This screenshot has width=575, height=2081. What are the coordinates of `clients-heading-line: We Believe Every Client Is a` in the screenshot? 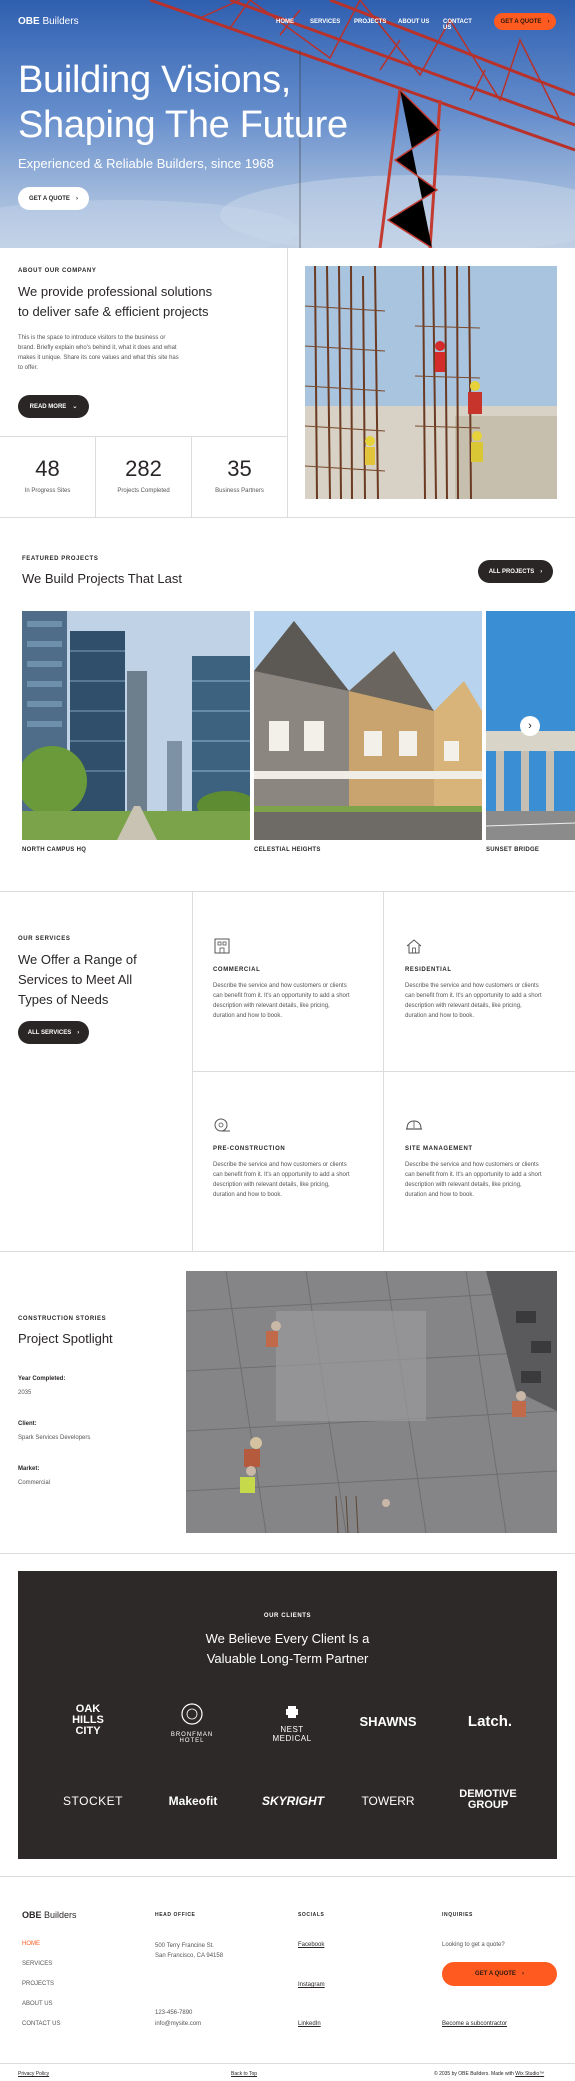 It's located at (287, 1638).